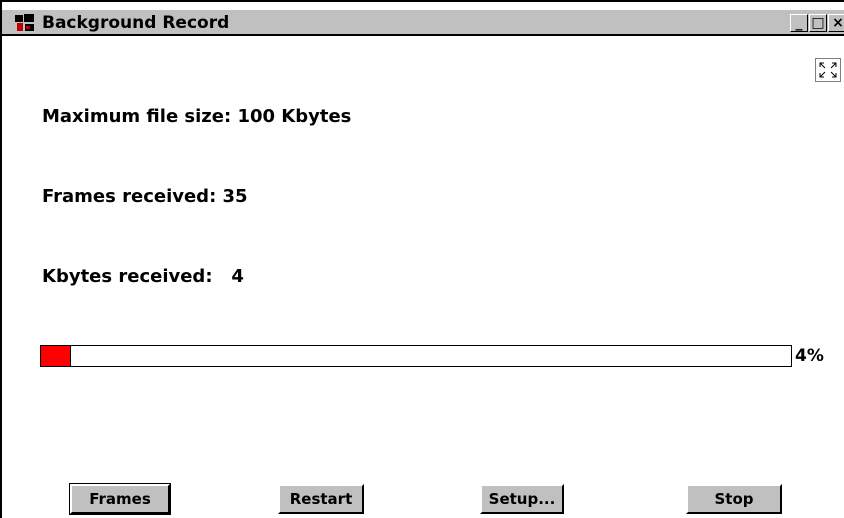 This screenshot has width=844, height=518. What do you see at coordinates (143, 276) in the screenshot?
I see `kbytes-received-label: Kbytes received: 4` at bounding box center [143, 276].